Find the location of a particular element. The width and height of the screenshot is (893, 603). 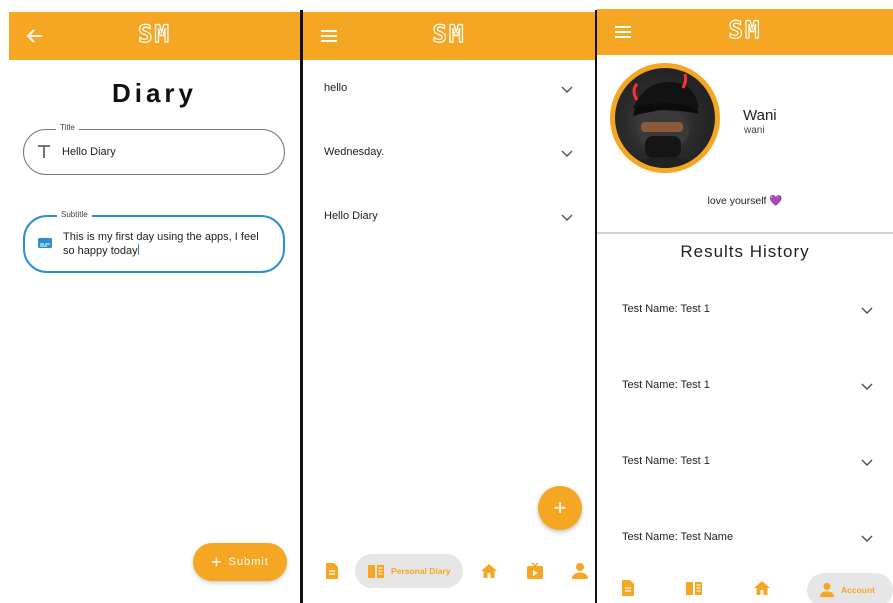

diary-entry: hello is located at coordinates (449, 90).